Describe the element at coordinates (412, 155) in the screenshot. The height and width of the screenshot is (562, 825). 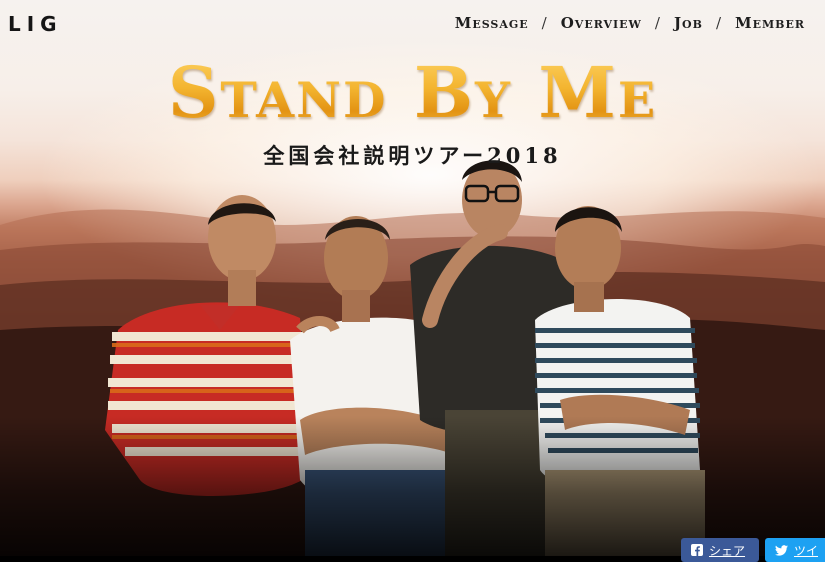
I see `hero-subtitle: 全国会社説明ツアー2018` at that location.